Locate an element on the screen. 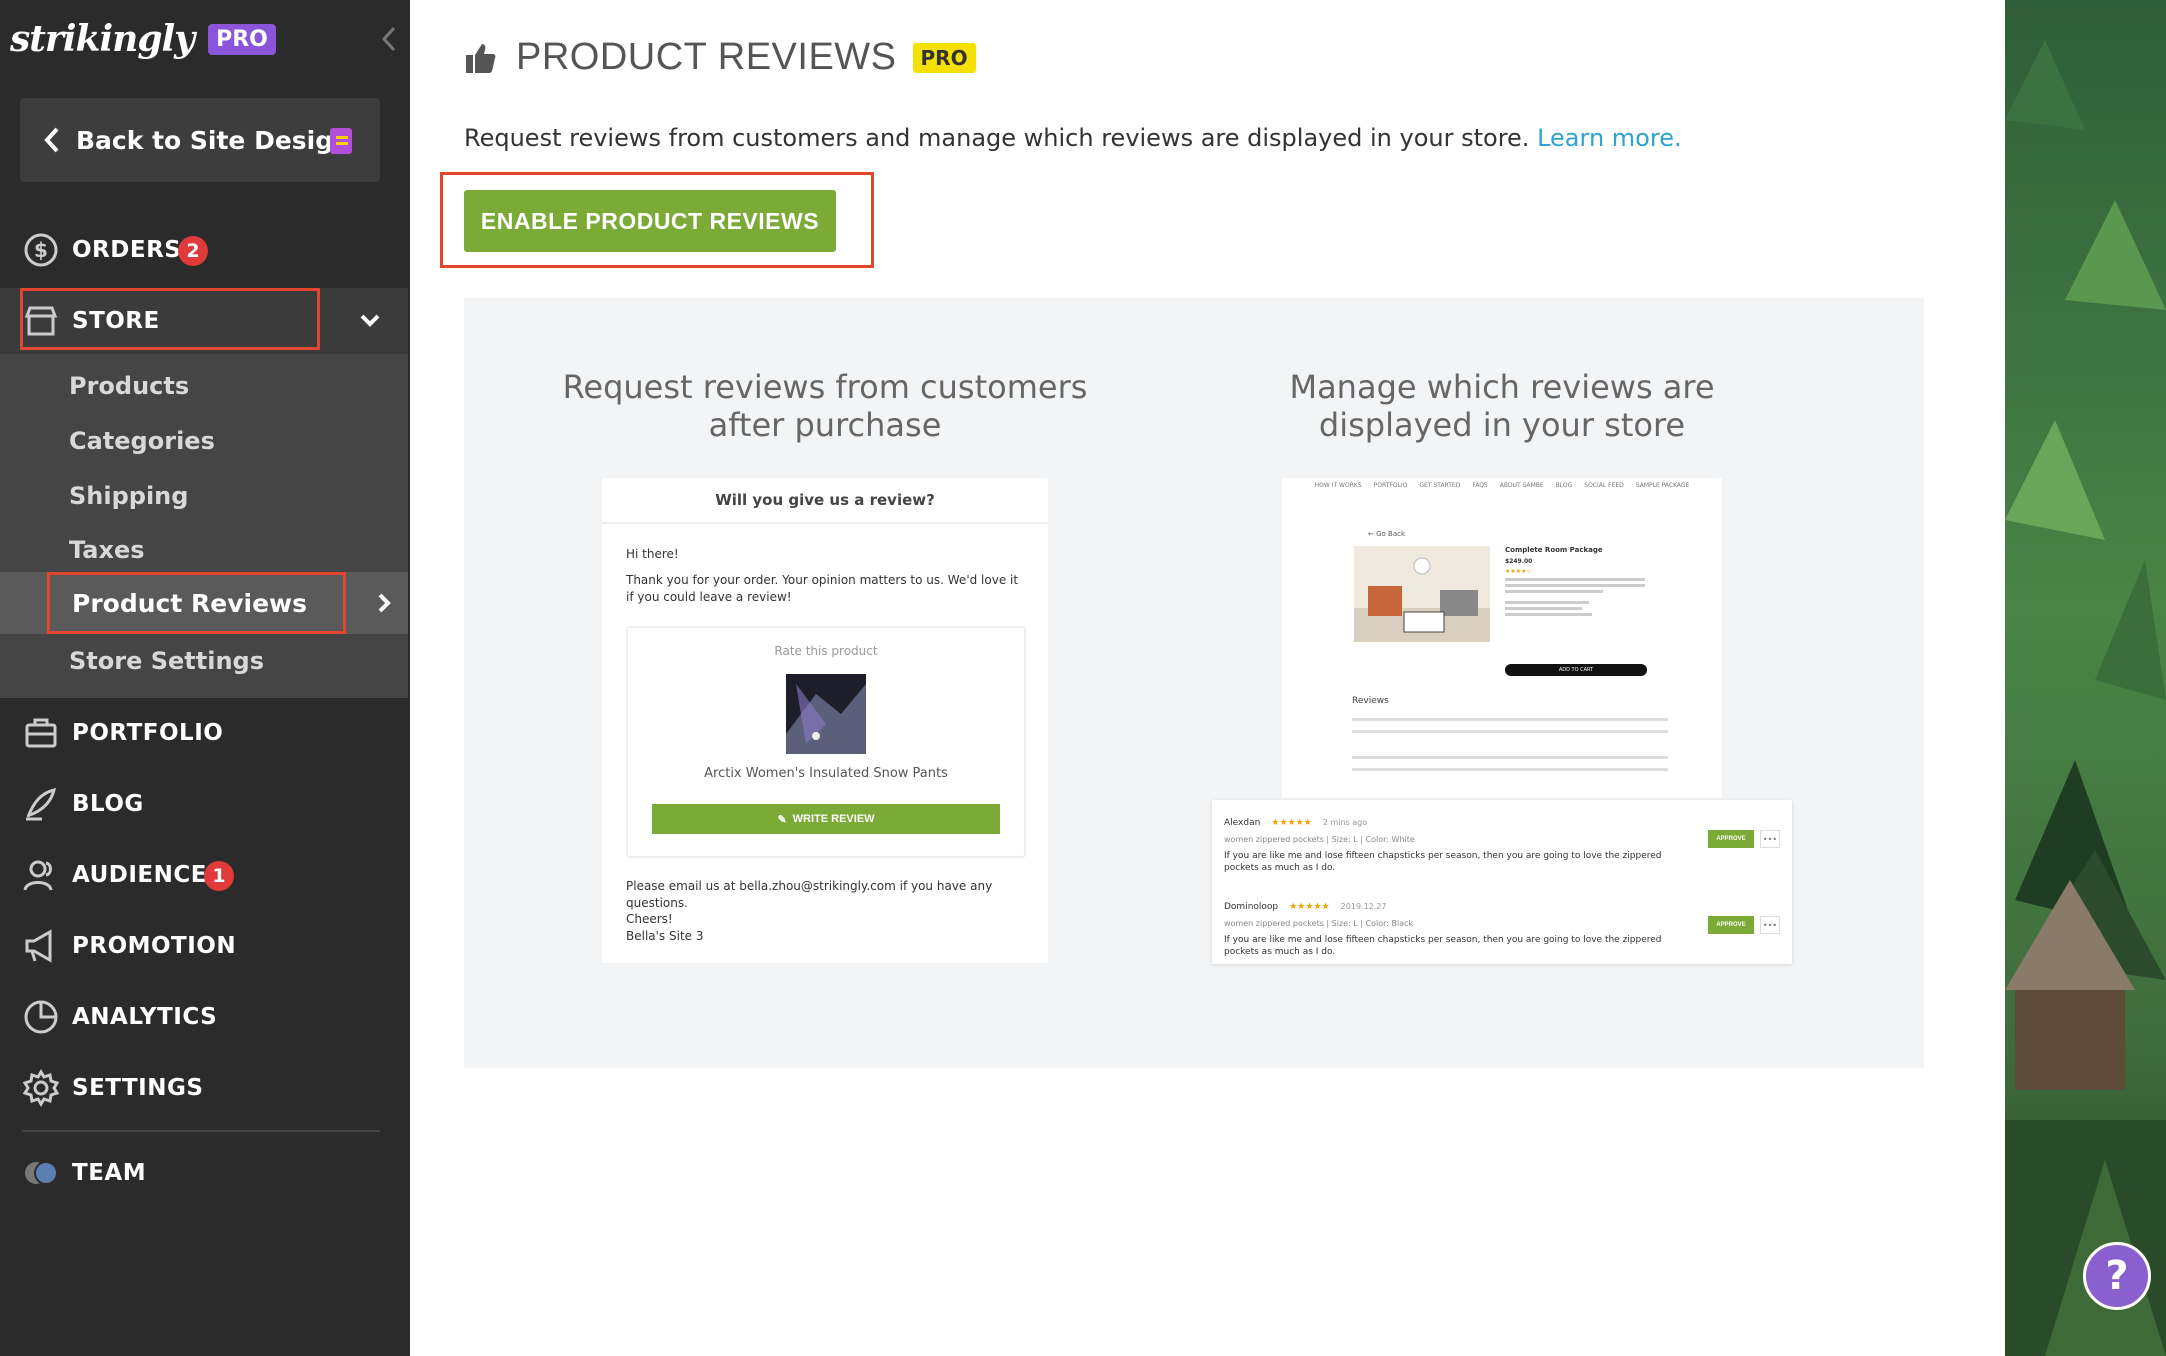 The height and width of the screenshot is (1356, 2166). collapse-sidebar-icon is located at coordinates (389, 39).